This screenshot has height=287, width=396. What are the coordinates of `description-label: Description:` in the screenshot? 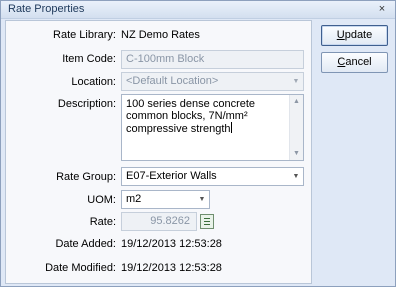 It's located at (86, 104).